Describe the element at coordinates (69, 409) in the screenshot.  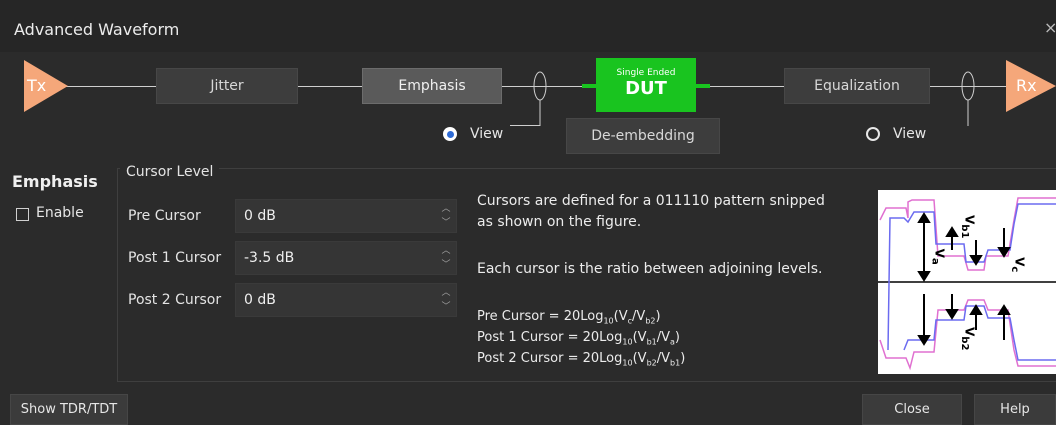
I see `show-tdr-tdt-button: Show TDR/TDT` at that location.